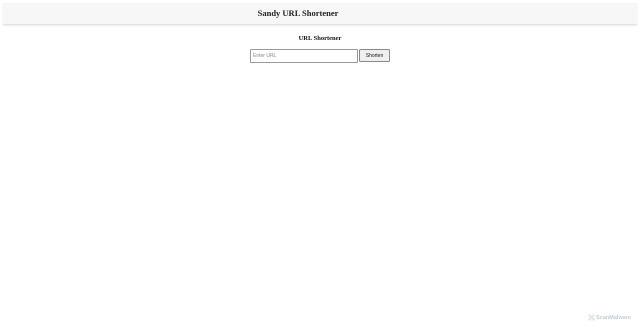 The width and height of the screenshot is (640, 331). I want to click on site-header: Sandy URL Shortener, so click(320, 14).